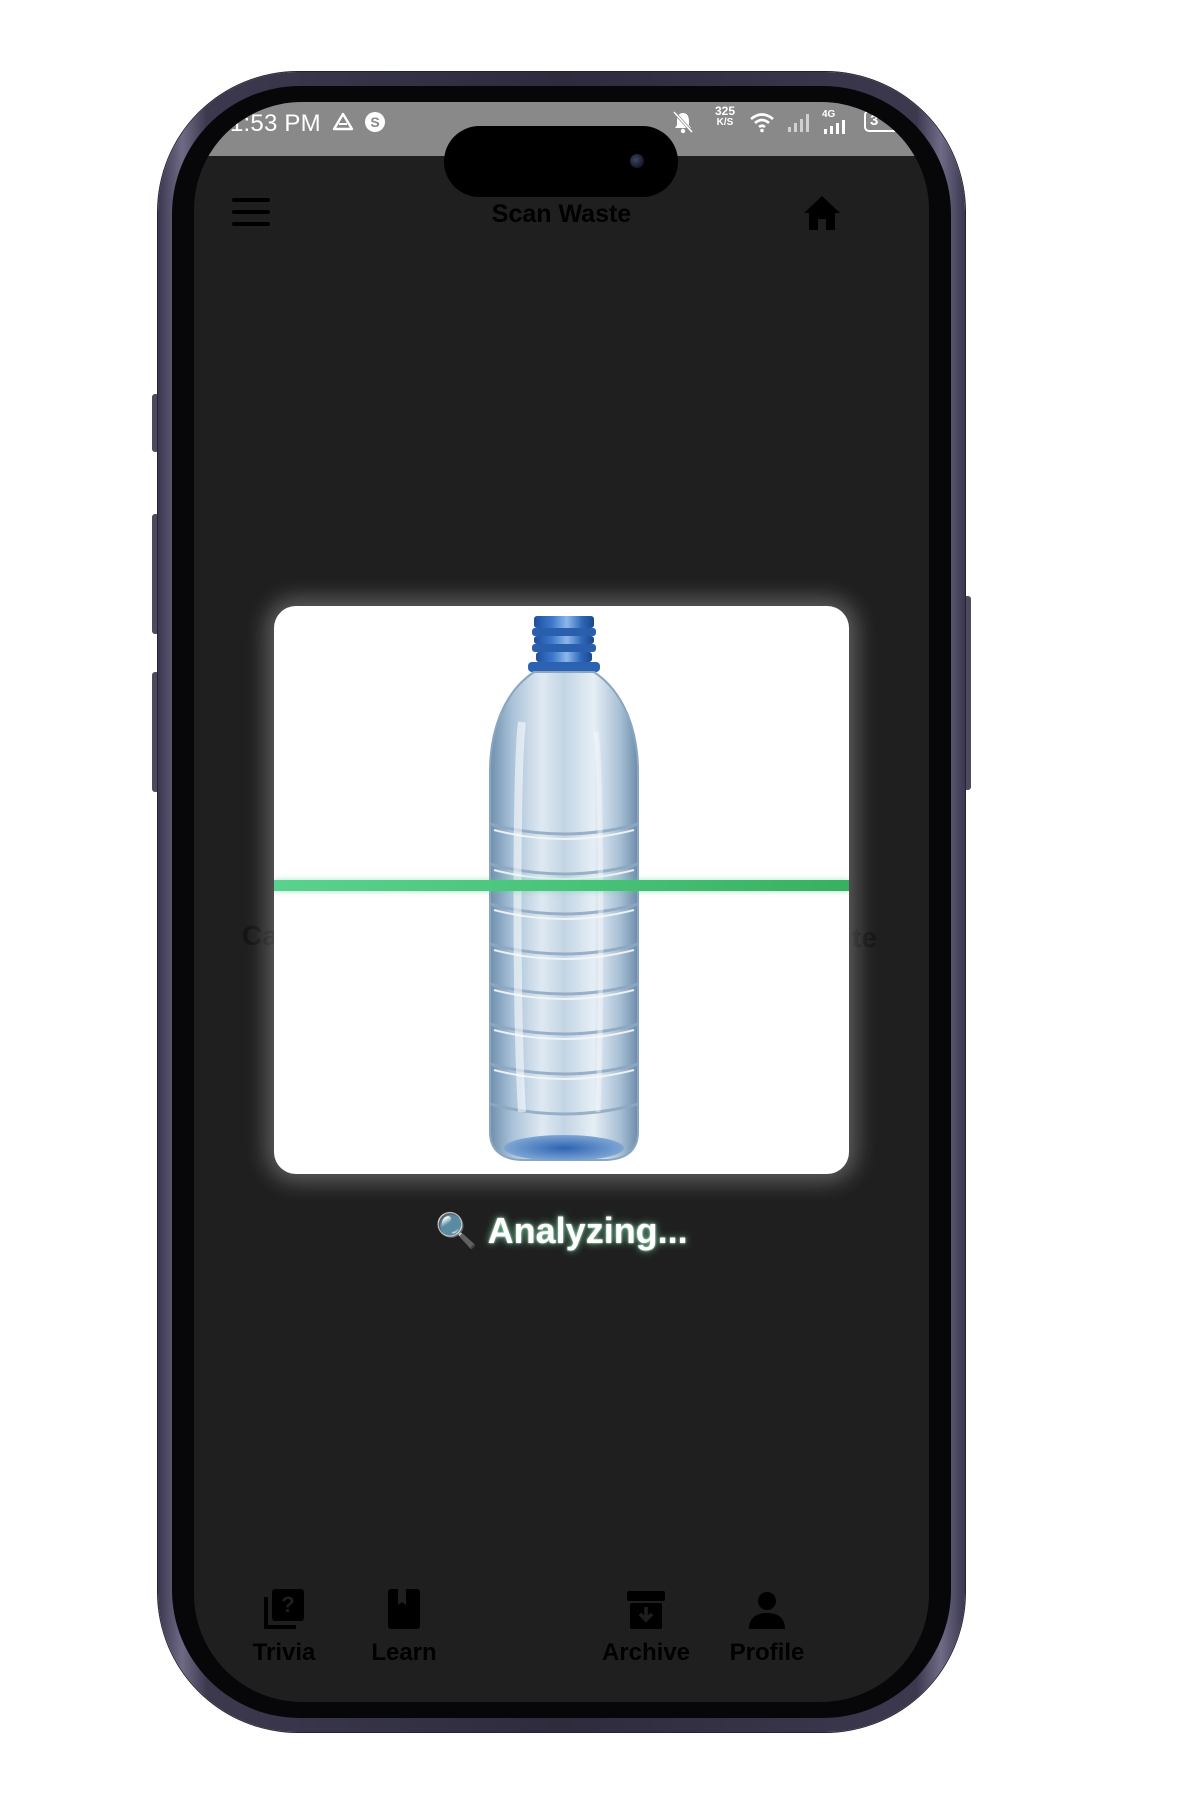  What do you see at coordinates (767, 1608) in the screenshot?
I see `person-icon` at bounding box center [767, 1608].